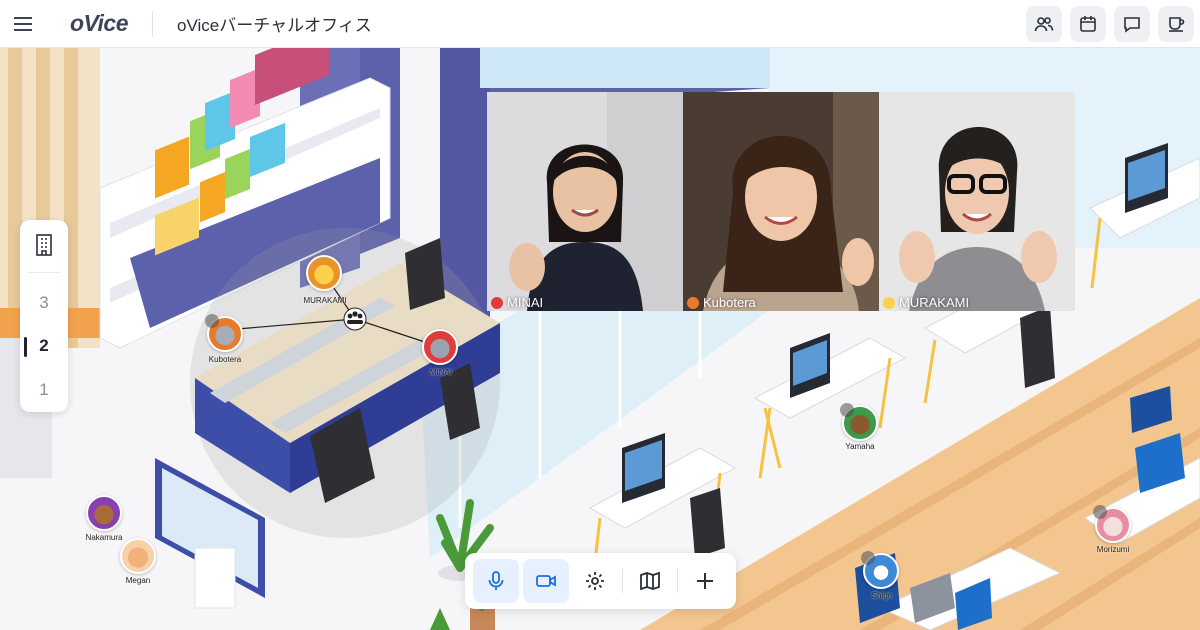 The width and height of the screenshot is (1200, 630). What do you see at coordinates (1088, 24) in the screenshot?
I see `calendar-icon` at bounding box center [1088, 24].